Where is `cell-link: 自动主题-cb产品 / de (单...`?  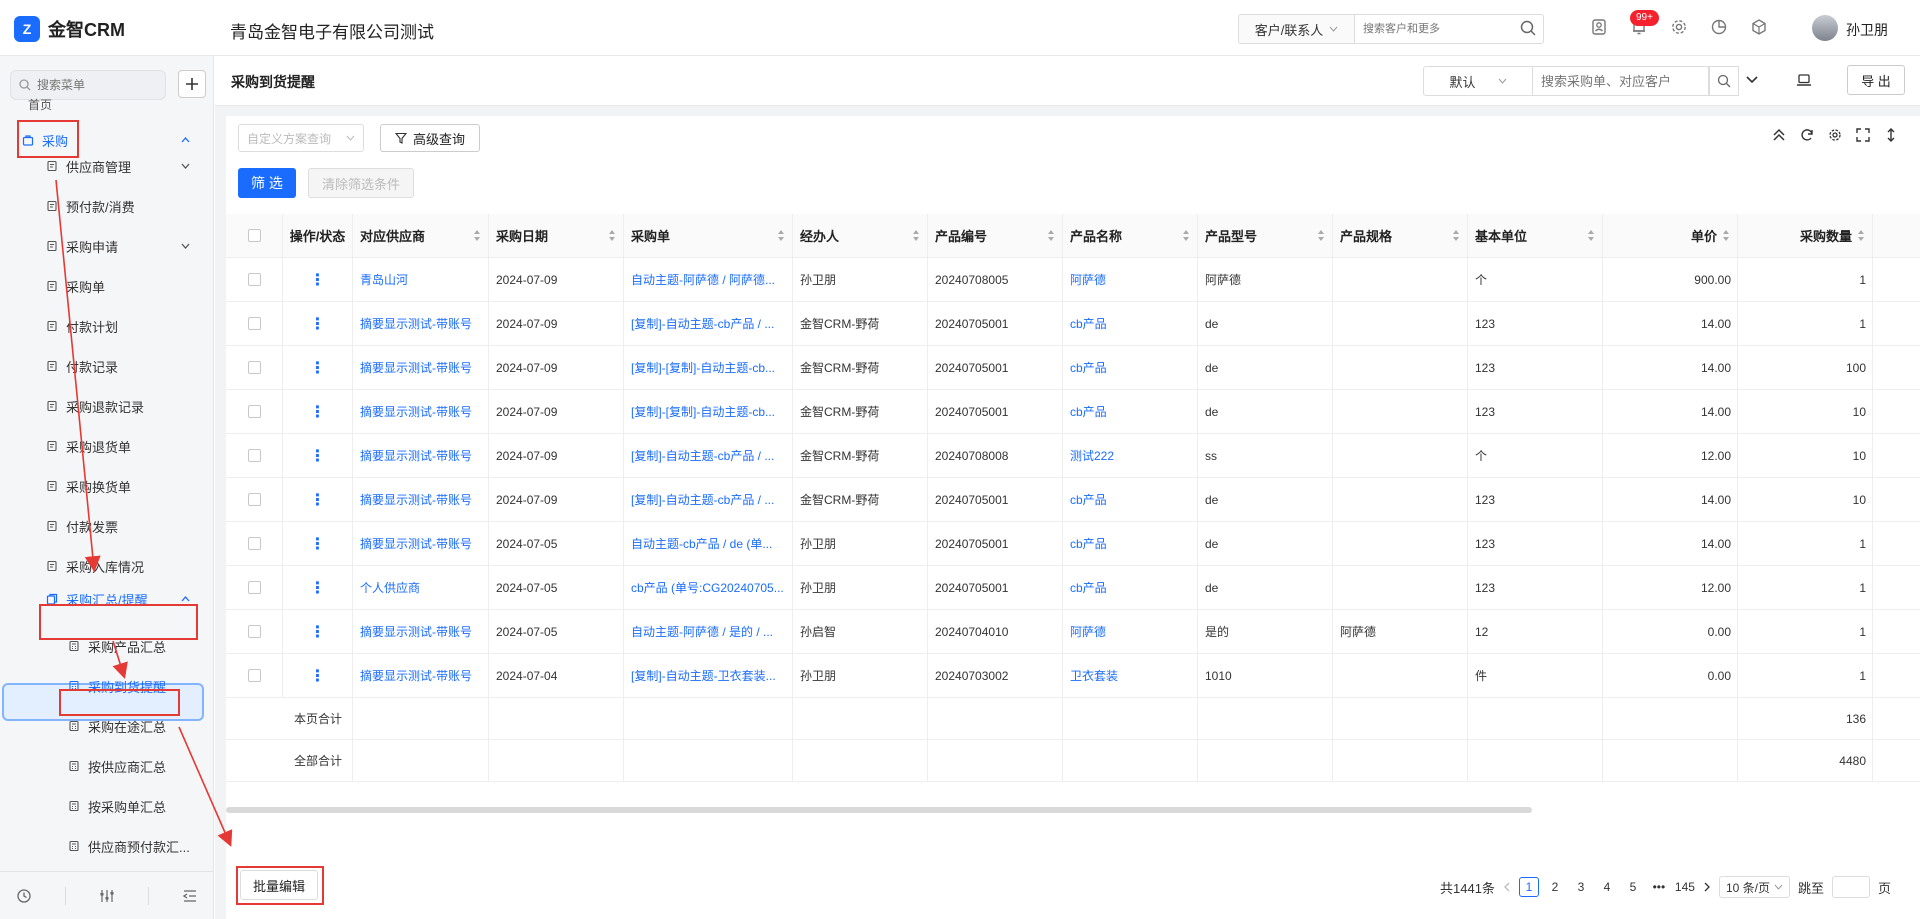
cell-link: 自动主题-cb产品 / de (单... is located at coordinates (701, 543).